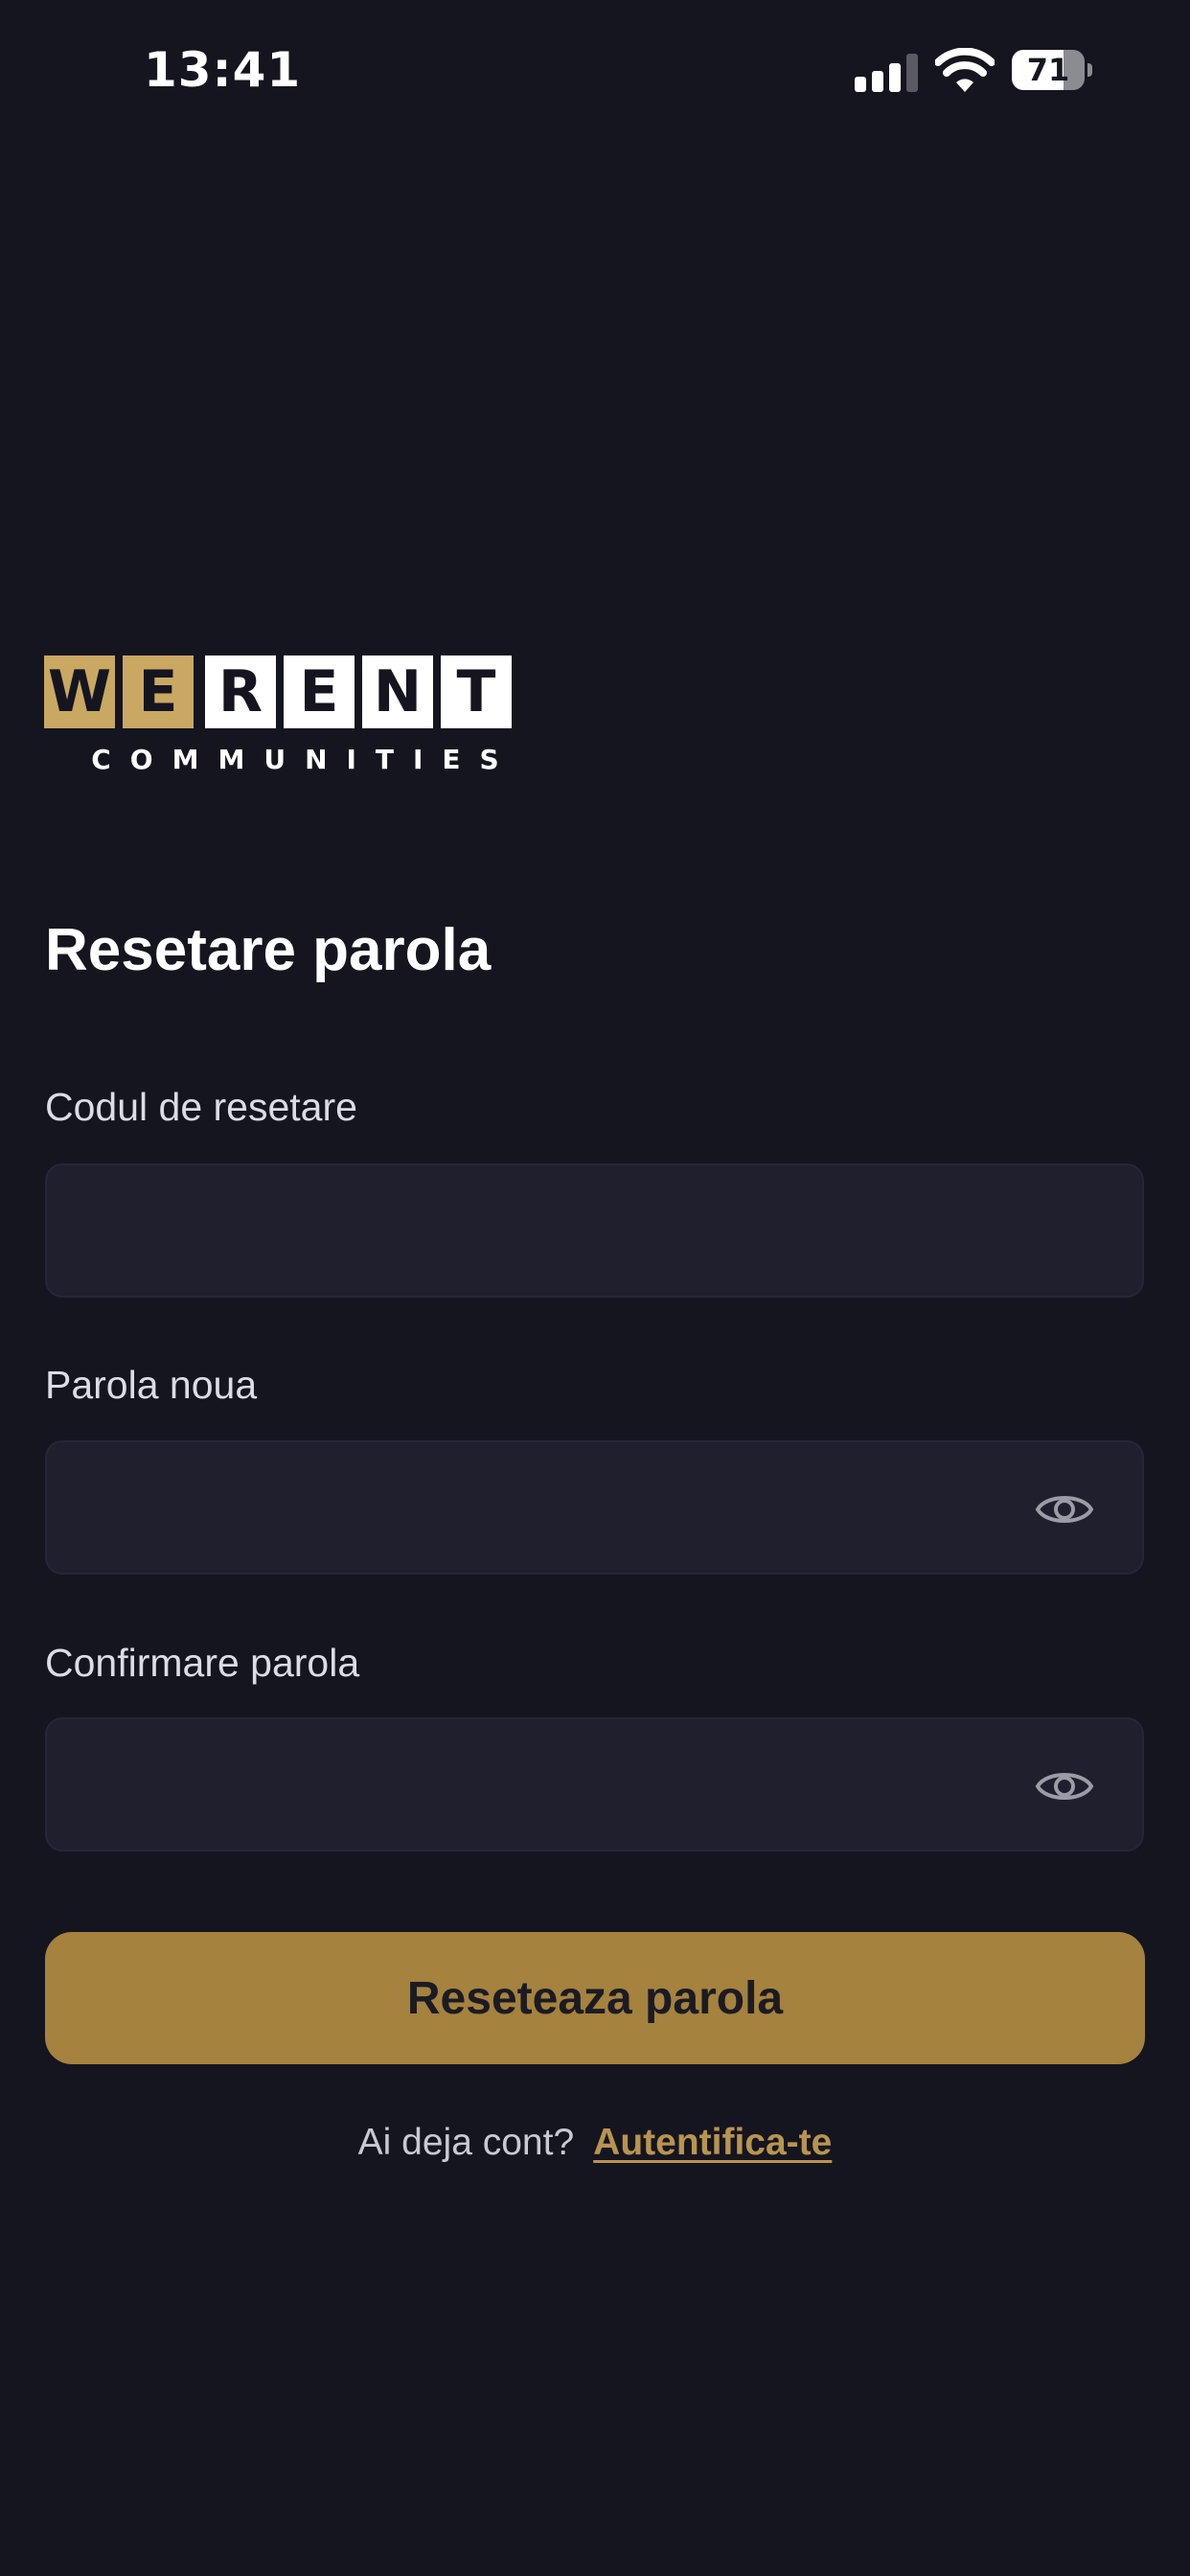 This screenshot has width=1190, height=2576. I want to click on confirm-password-label: Confirmare parola, so click(203, 1663).